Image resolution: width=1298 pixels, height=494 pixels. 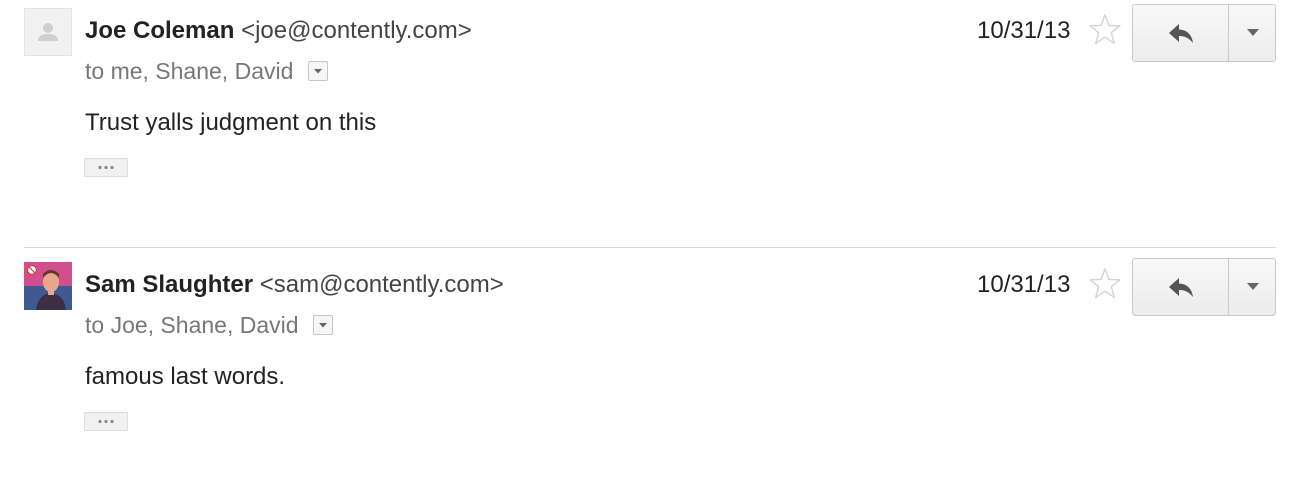 I want to click on recipients-line: to me, Shane, David, so click(x=206, y=71).